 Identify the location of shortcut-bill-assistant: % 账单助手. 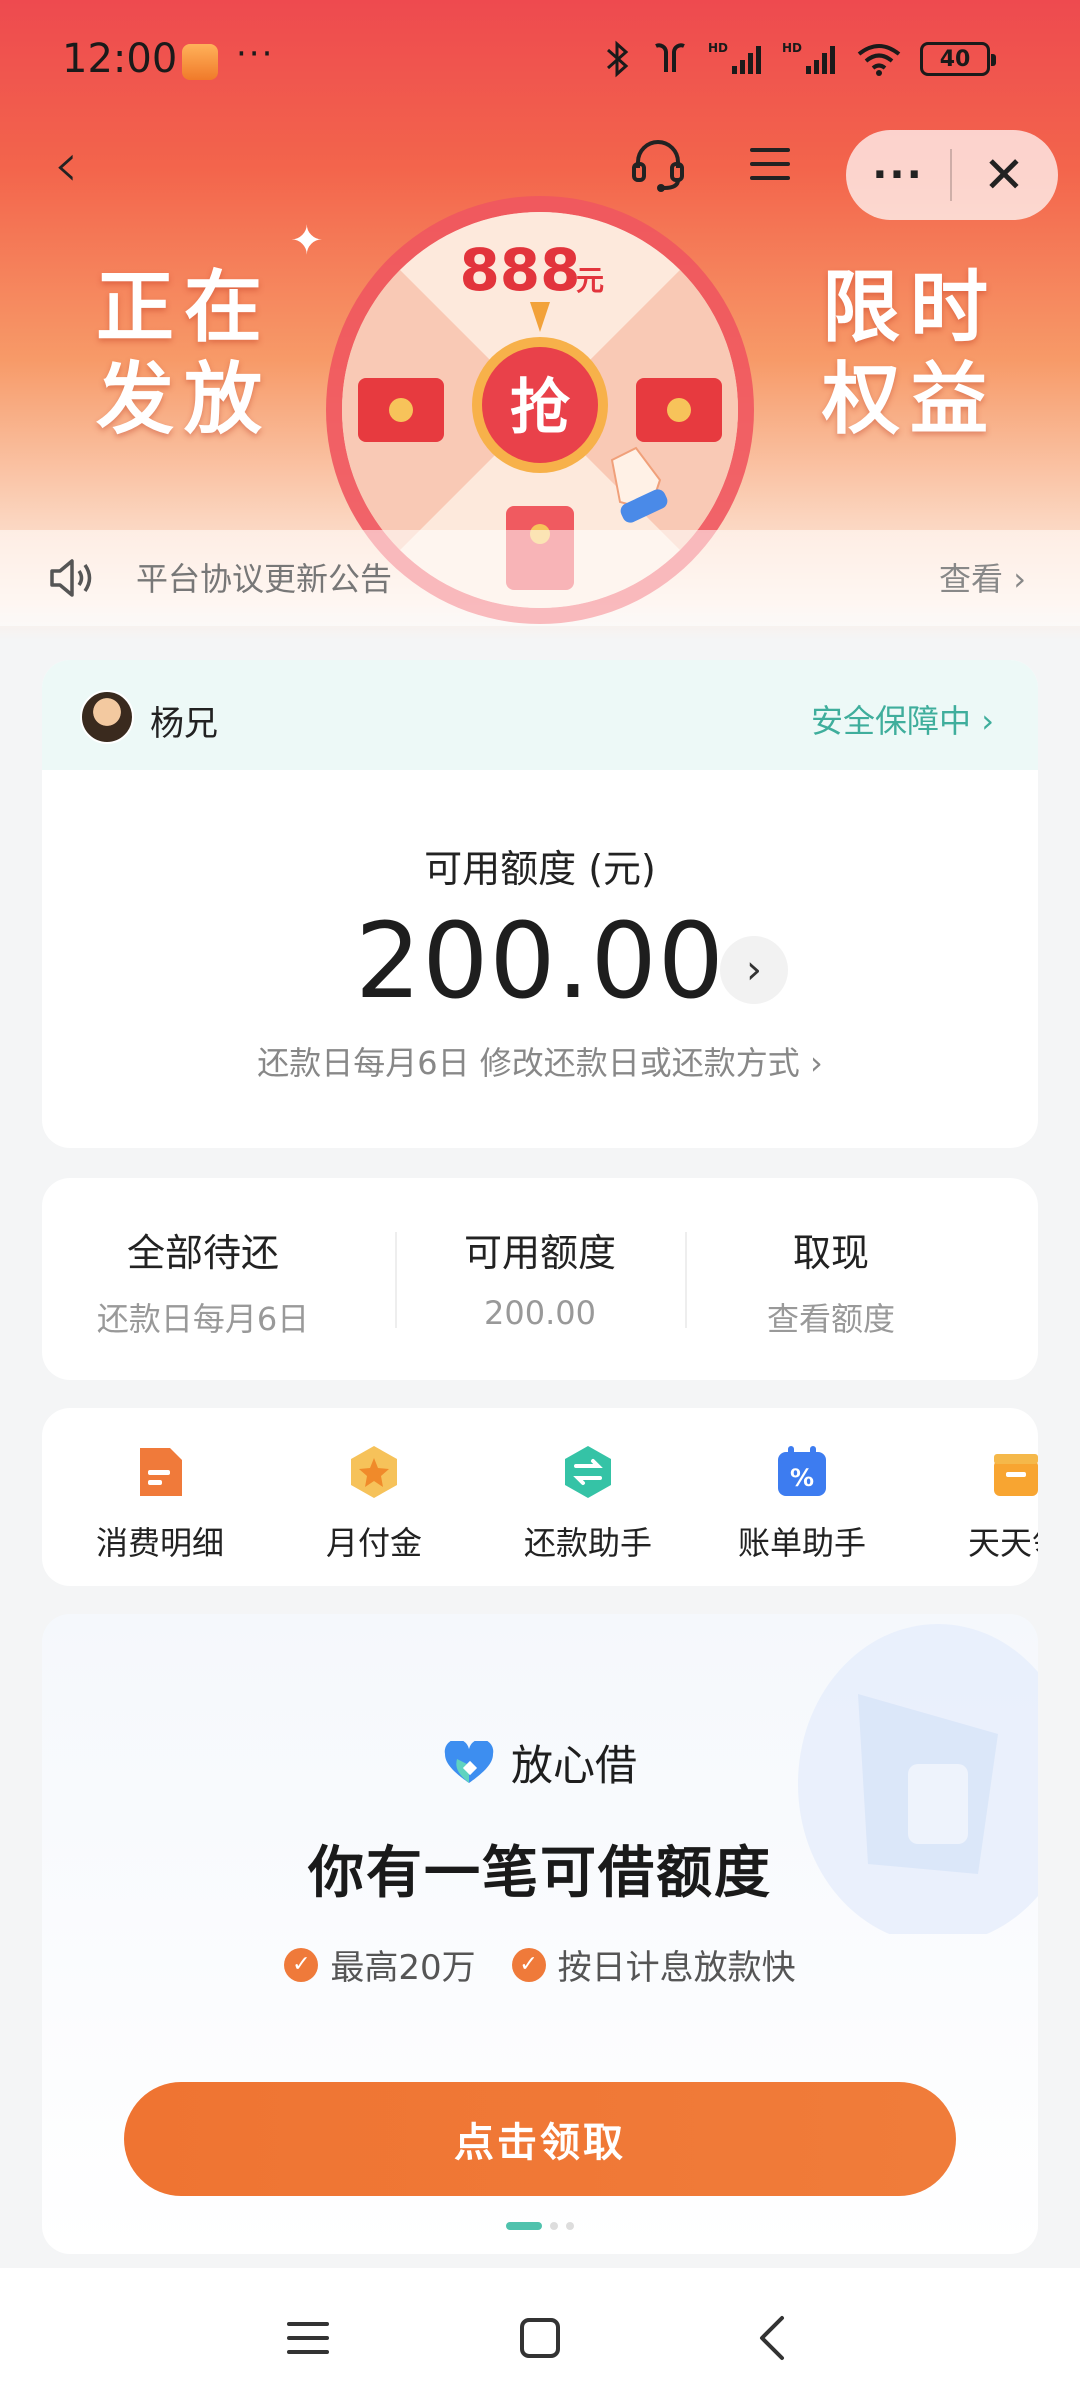
(802, 1497).